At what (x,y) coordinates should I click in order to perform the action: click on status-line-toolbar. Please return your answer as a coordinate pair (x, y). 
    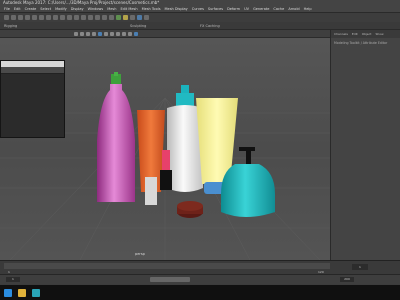
    Looking at the image, I should click on (200, 17).